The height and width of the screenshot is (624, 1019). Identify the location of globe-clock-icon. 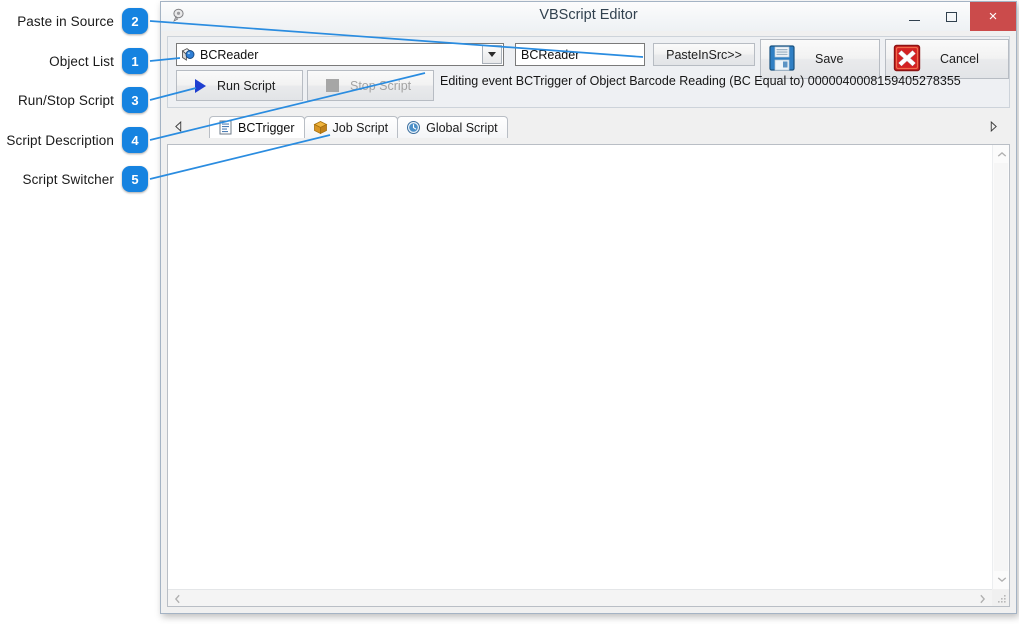
(413, 127).